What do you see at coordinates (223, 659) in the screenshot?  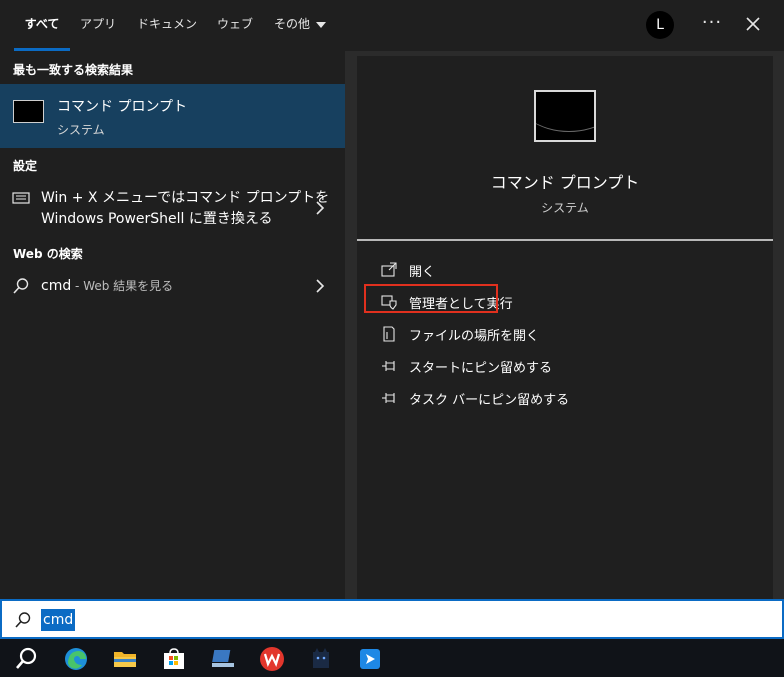 I see `app-icon` at bounding box center [223, 659].